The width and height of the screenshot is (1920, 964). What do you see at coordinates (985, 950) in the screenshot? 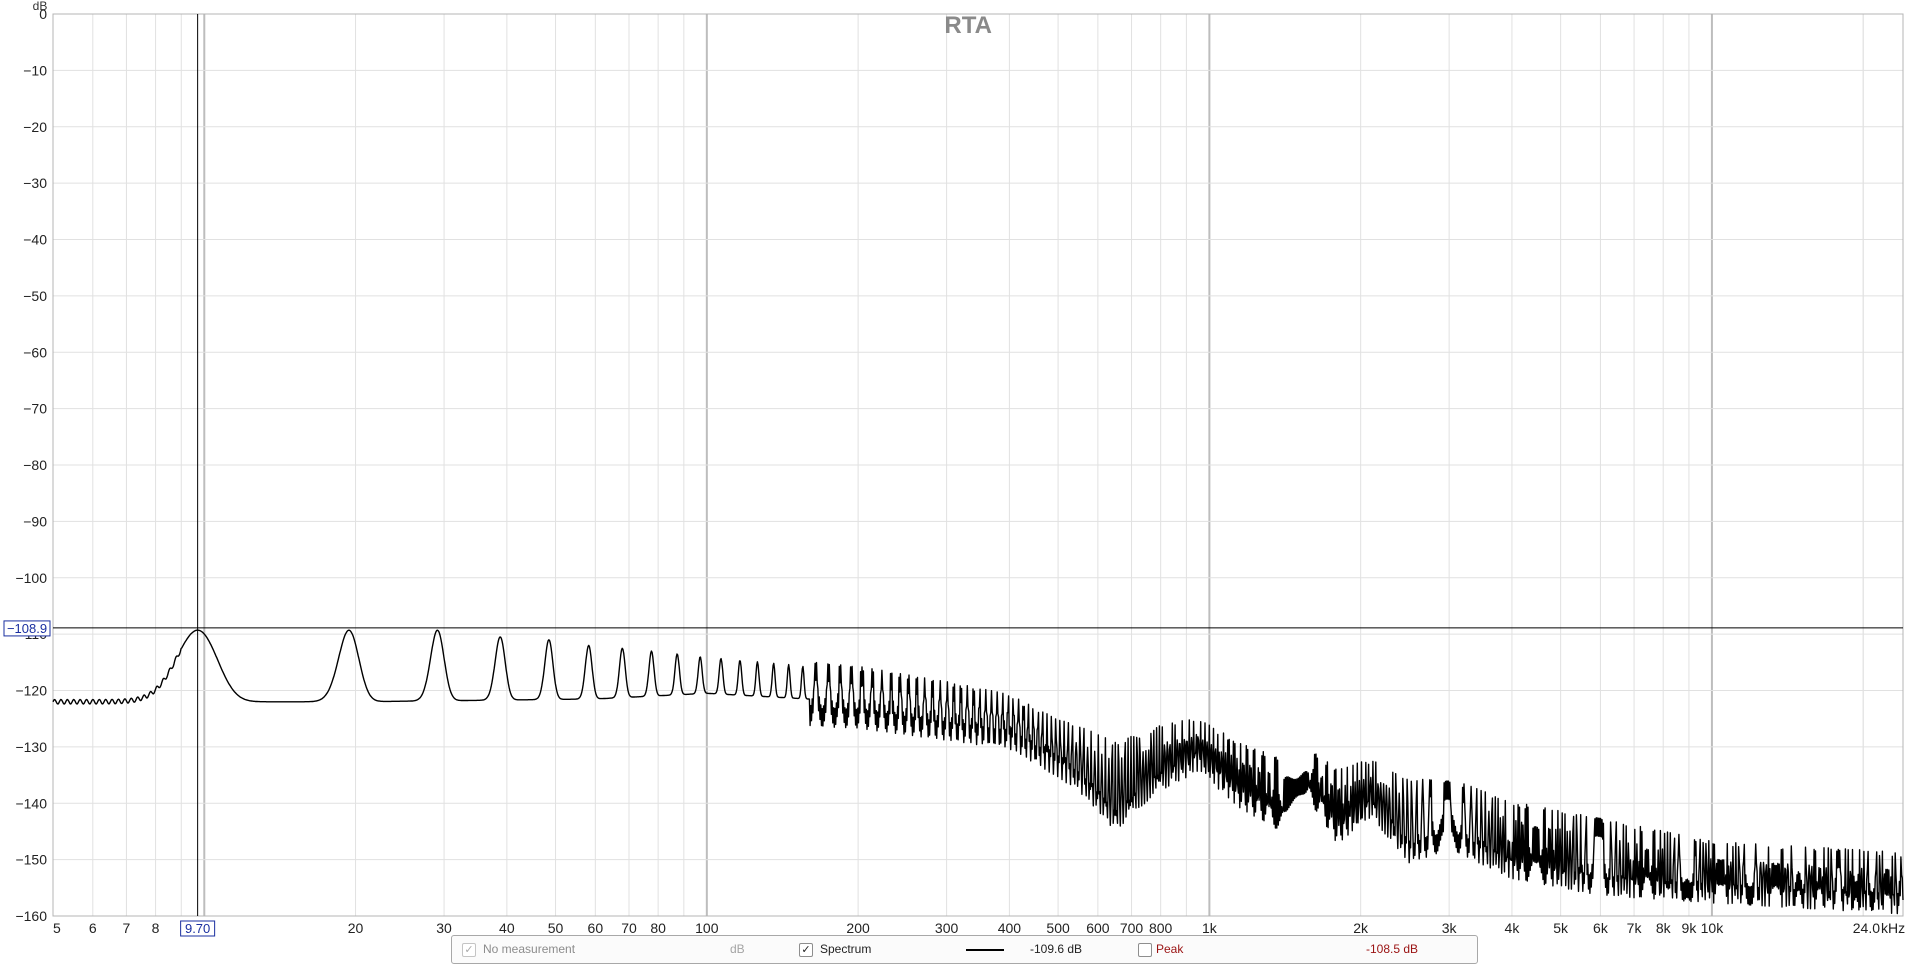
I see `spectrum-line-swatch` at bounding box center [985, 950].